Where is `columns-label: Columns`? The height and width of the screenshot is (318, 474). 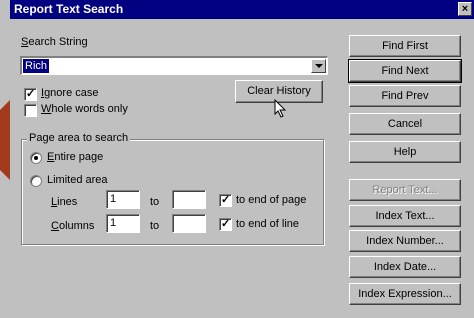 columns-label: Columns is located at coordinates (73, 226).